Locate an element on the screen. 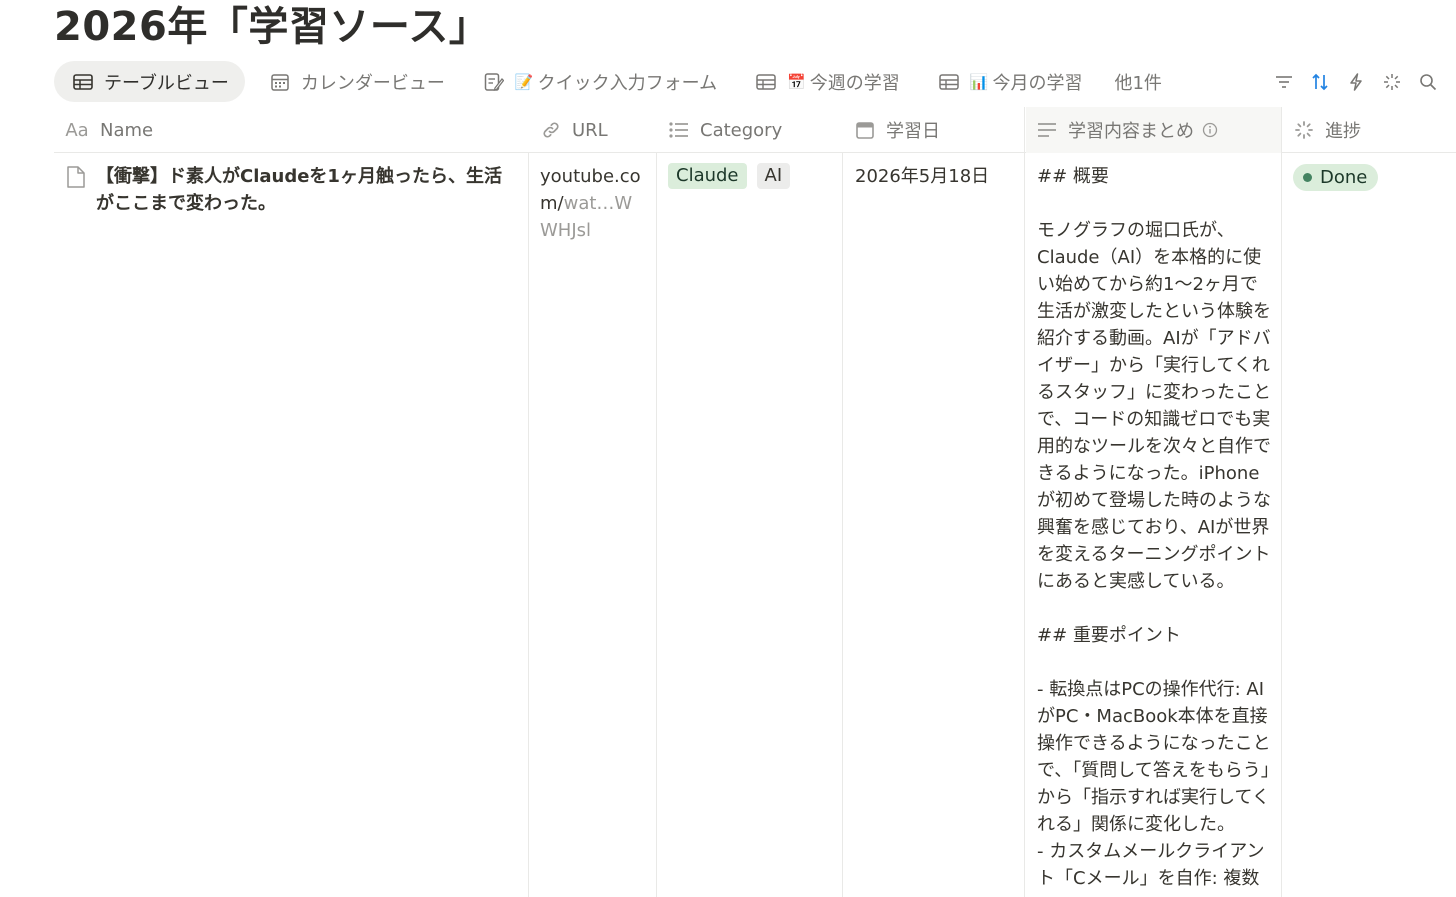  summary-line: - カスタムメールクライアント「Cメール」を自作: 複数 is located at coordinates (1151, 865).